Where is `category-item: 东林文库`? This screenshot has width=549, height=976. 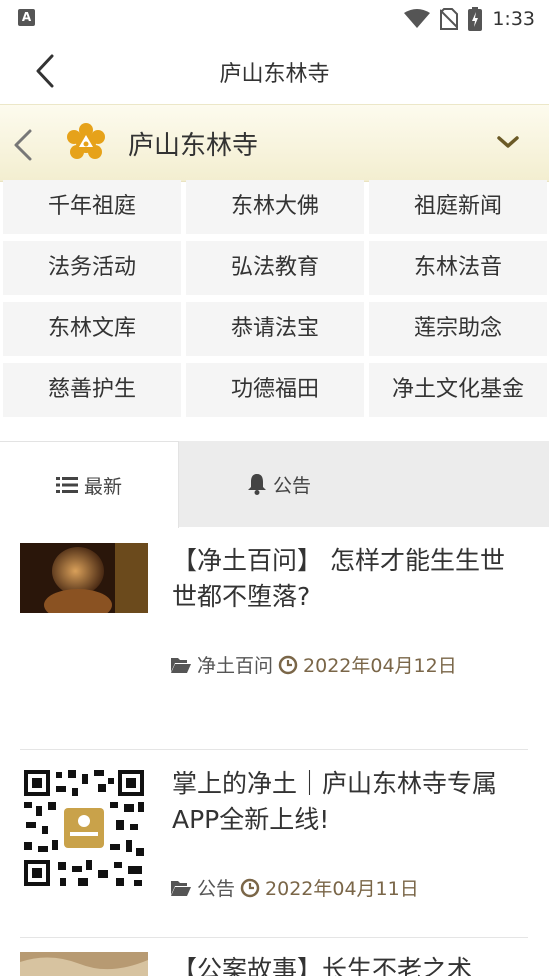 category-item: 东林文库 is located at coordinates (92, 329).